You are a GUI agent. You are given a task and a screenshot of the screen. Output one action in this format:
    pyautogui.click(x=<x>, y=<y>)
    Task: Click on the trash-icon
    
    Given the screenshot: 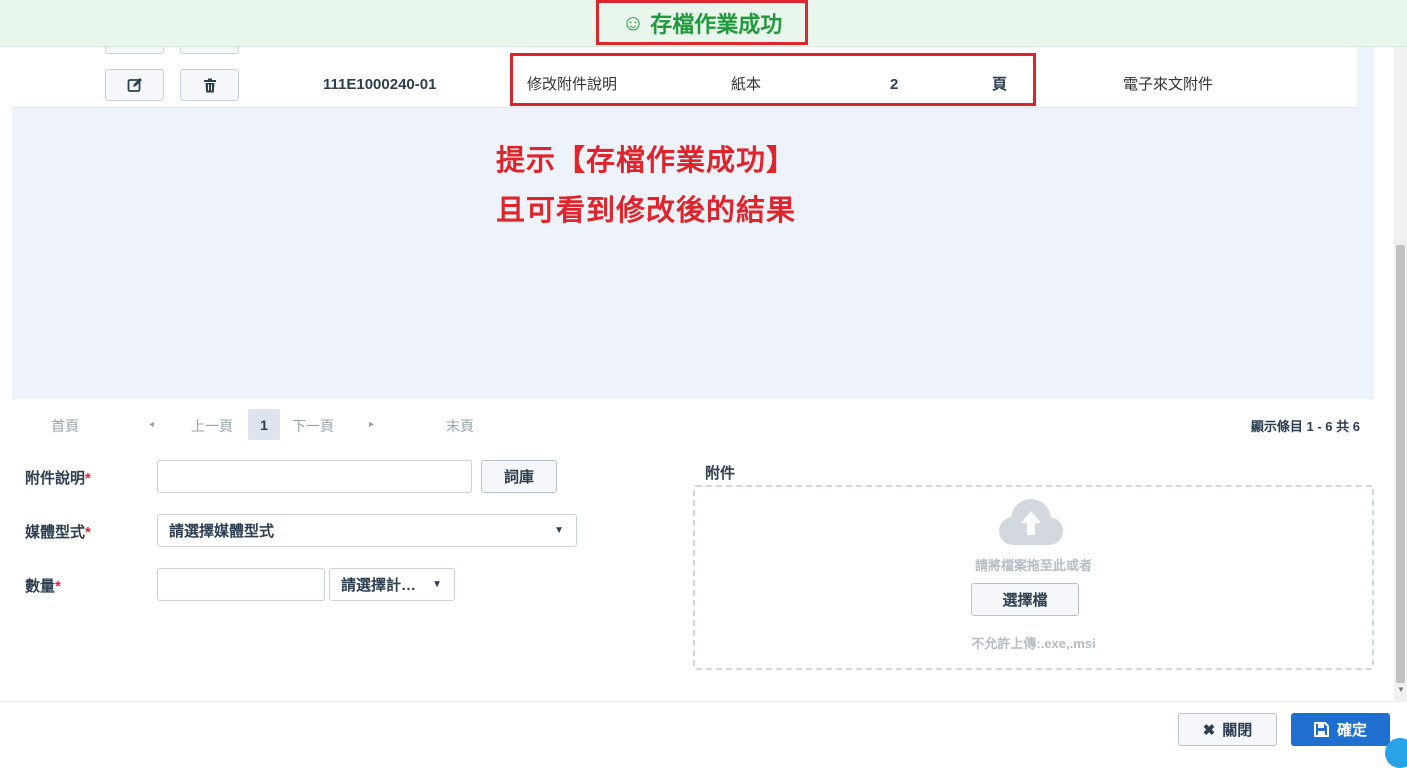 What is the action you would take?
    pyautogui.click(x=209, y=85)
    